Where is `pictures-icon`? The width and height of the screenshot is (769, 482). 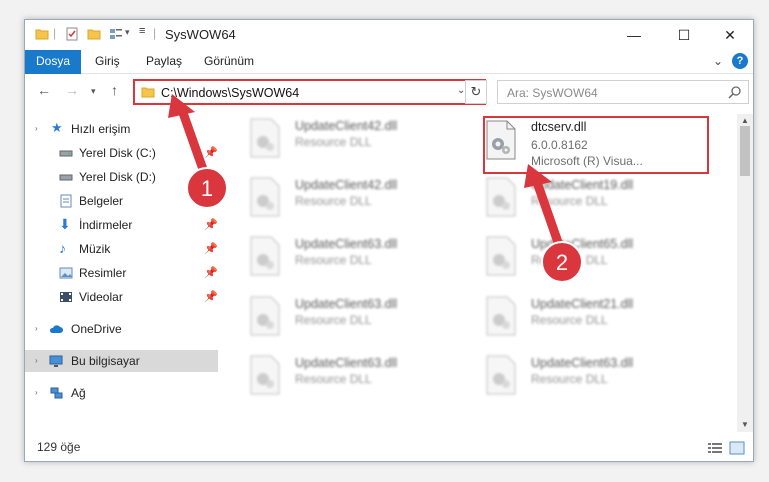
pictures-icon is located at coordinates (66, 273).